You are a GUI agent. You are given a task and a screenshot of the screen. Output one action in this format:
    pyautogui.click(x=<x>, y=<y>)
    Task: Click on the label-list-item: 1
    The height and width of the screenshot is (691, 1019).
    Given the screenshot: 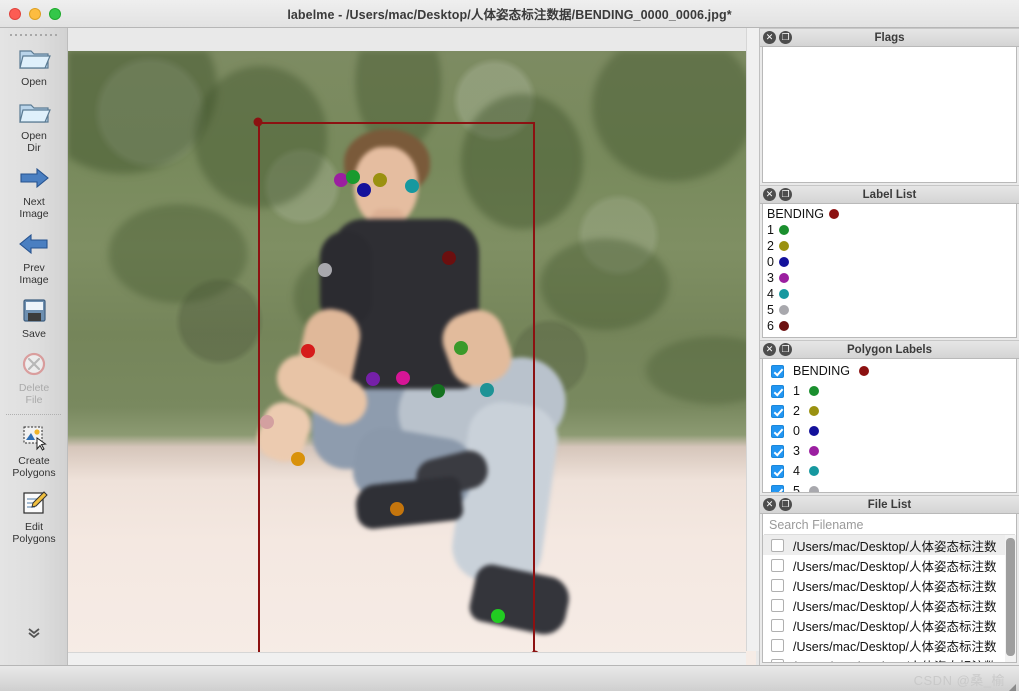 What is the action you would take?
    pyautogui.click(x=889, y=230)
    